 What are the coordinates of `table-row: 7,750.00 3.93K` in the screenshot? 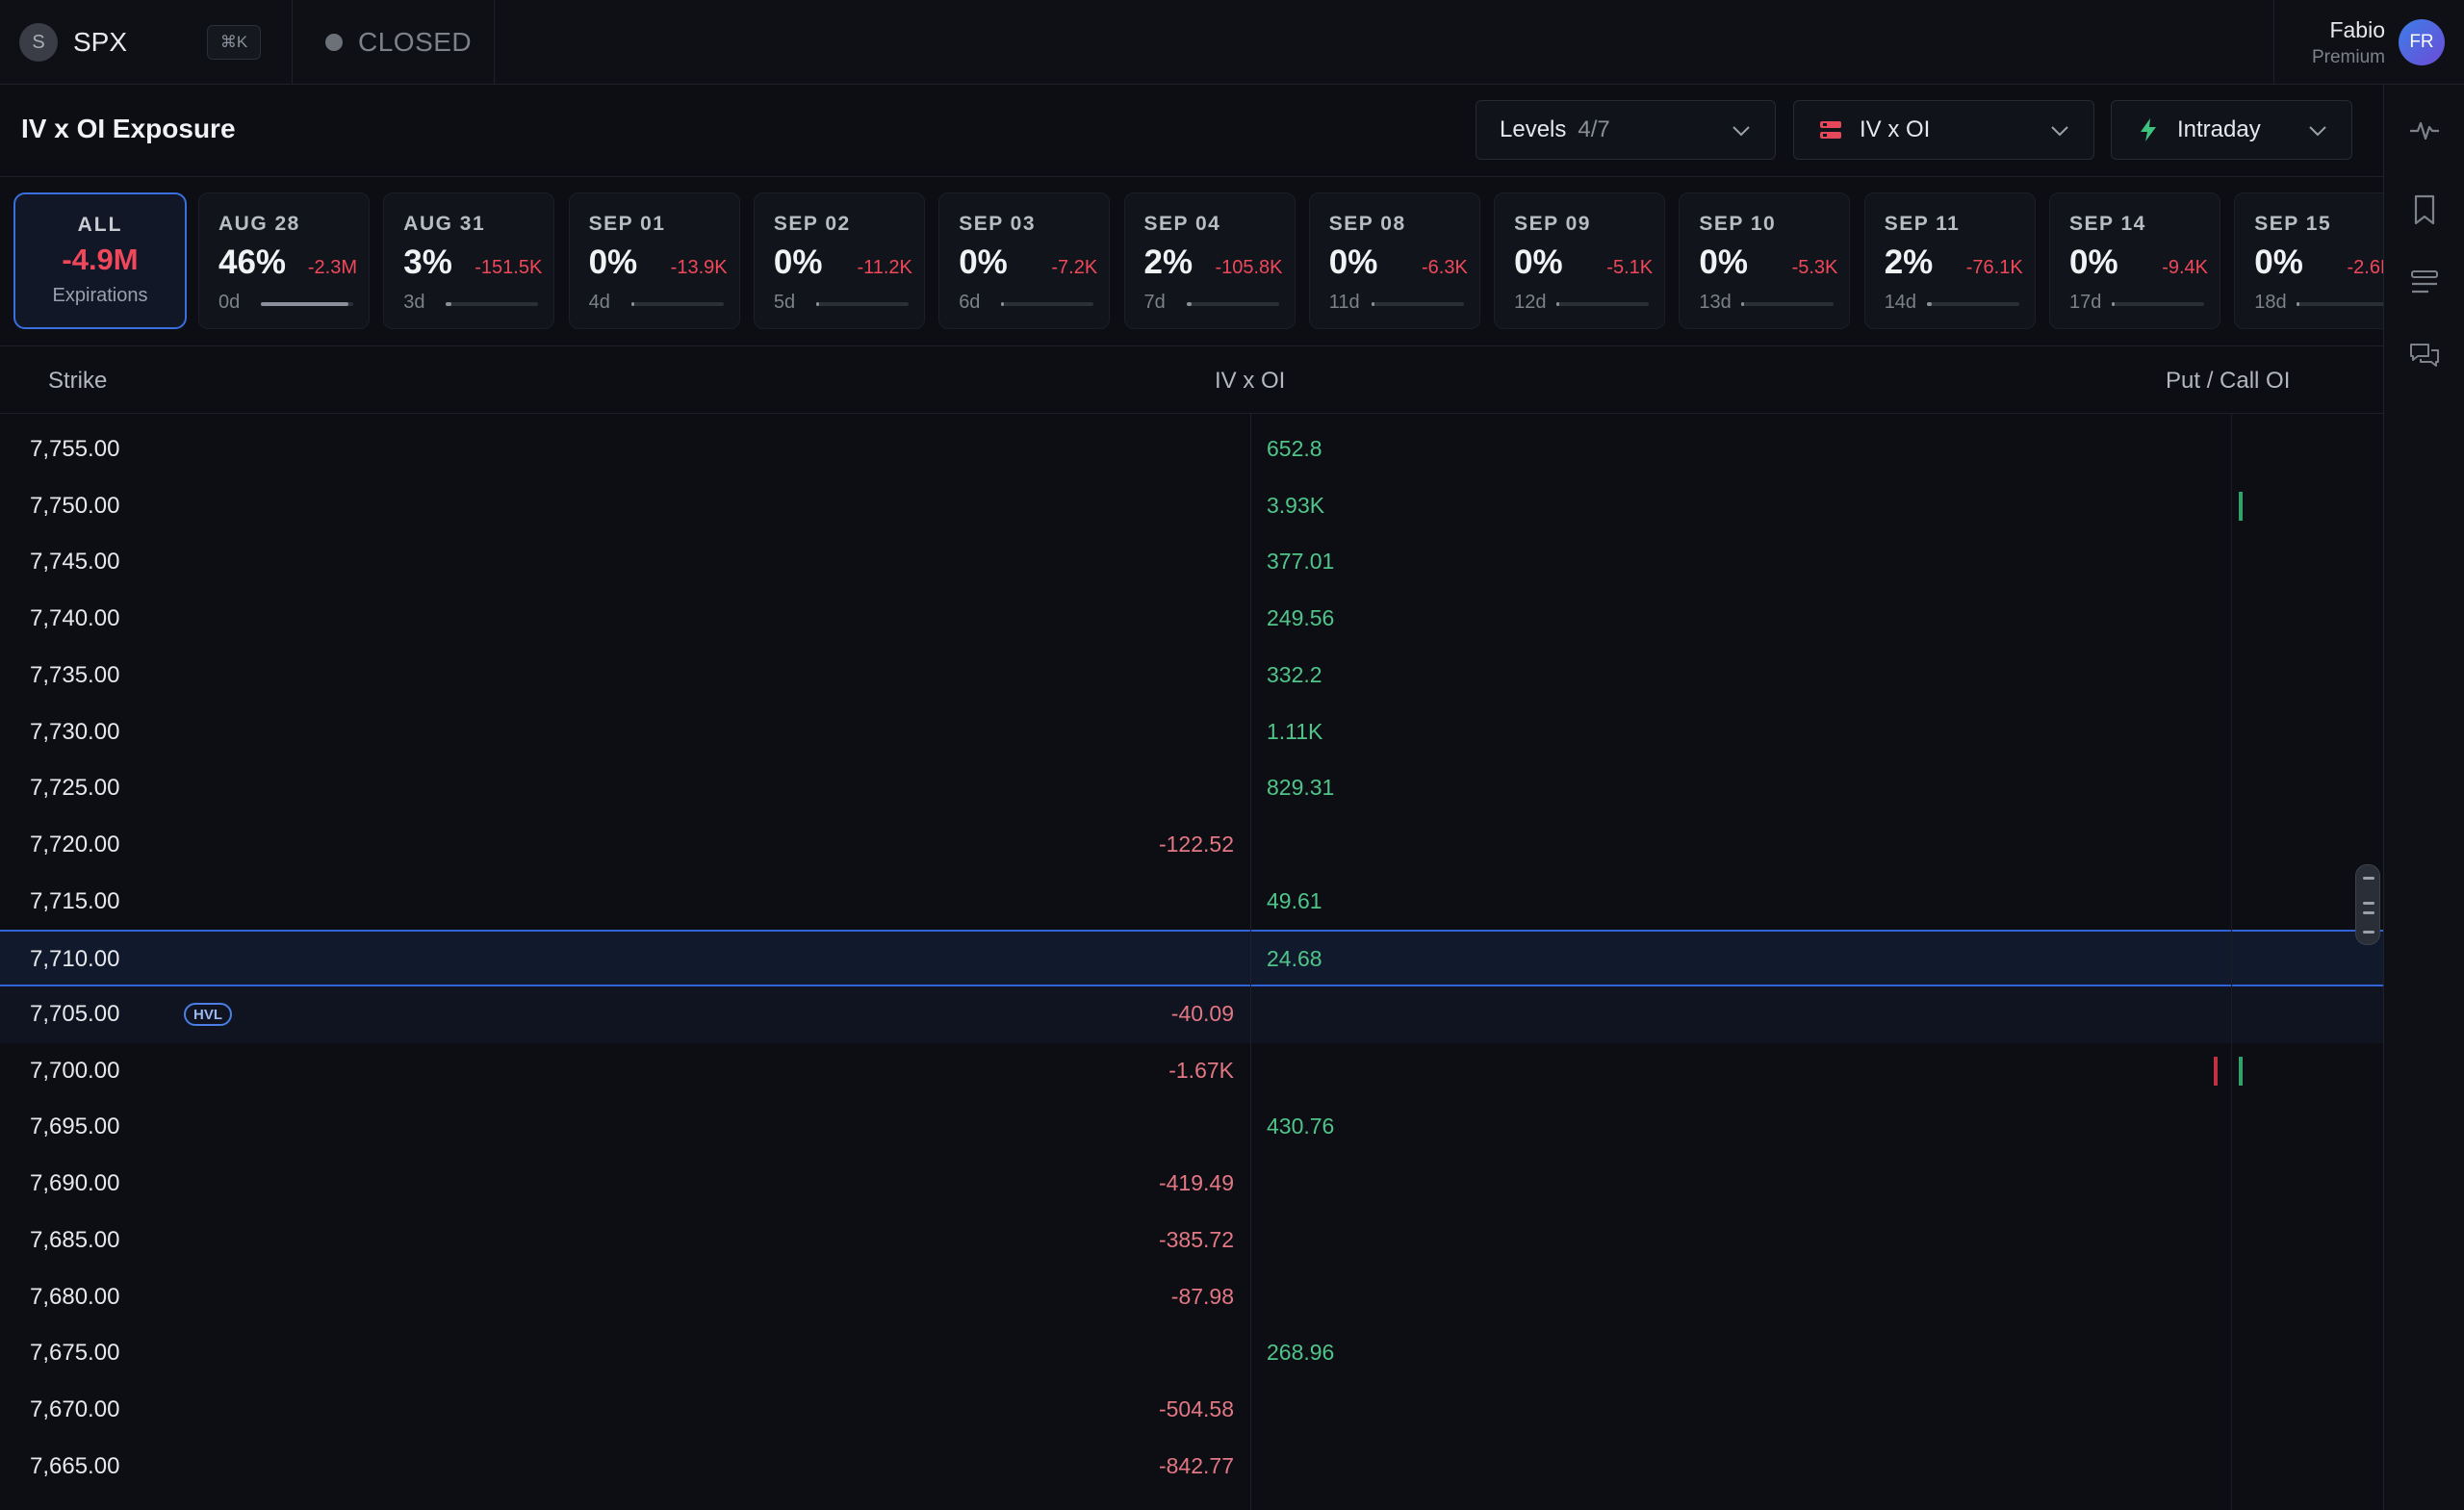 It's located at (1191, 506).